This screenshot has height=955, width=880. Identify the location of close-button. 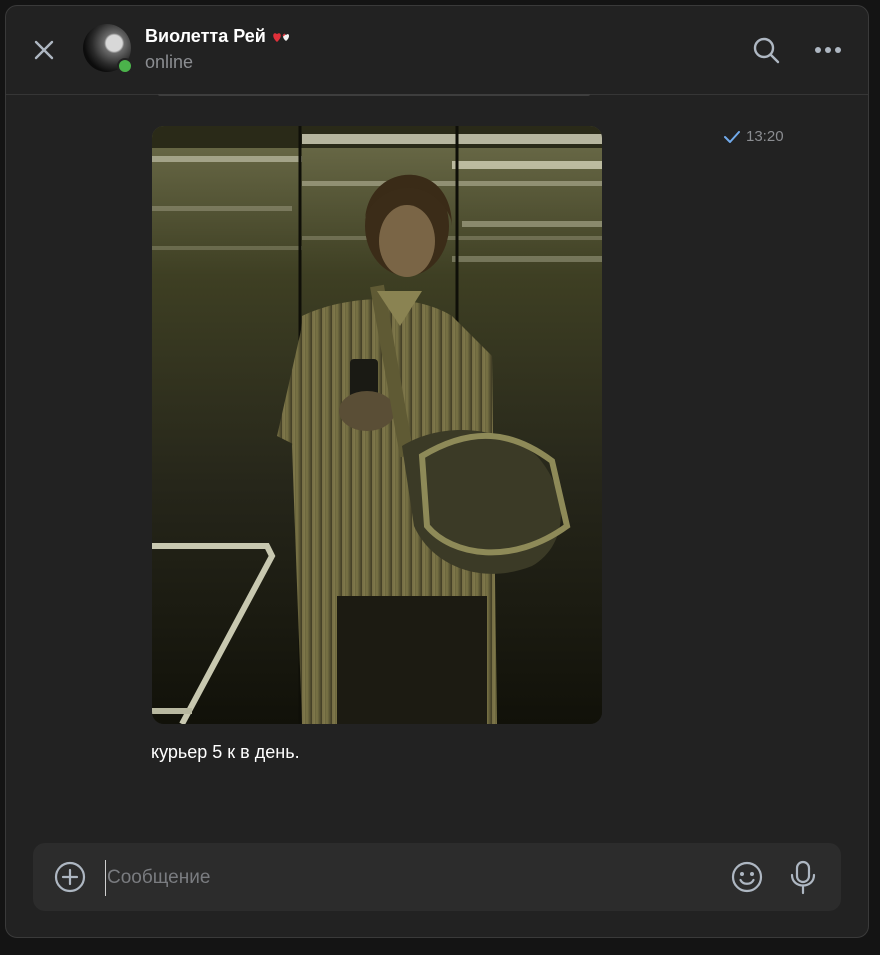
(44, 50).